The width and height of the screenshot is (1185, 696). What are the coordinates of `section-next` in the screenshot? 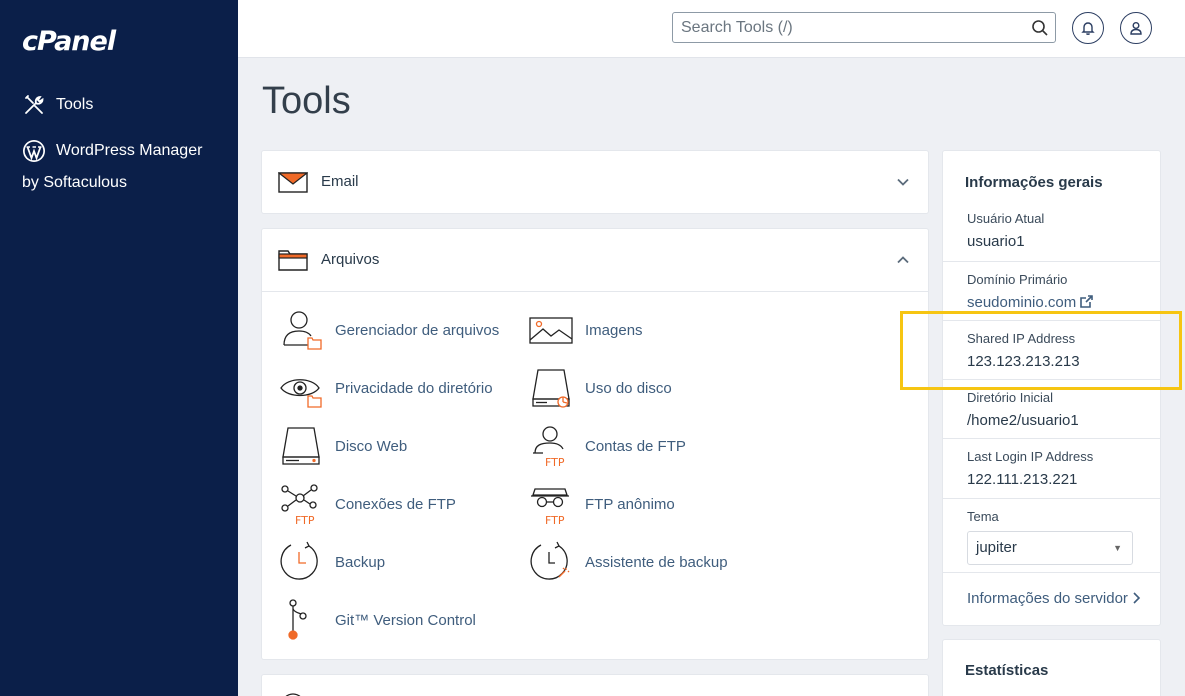 It's located at (595, 685).